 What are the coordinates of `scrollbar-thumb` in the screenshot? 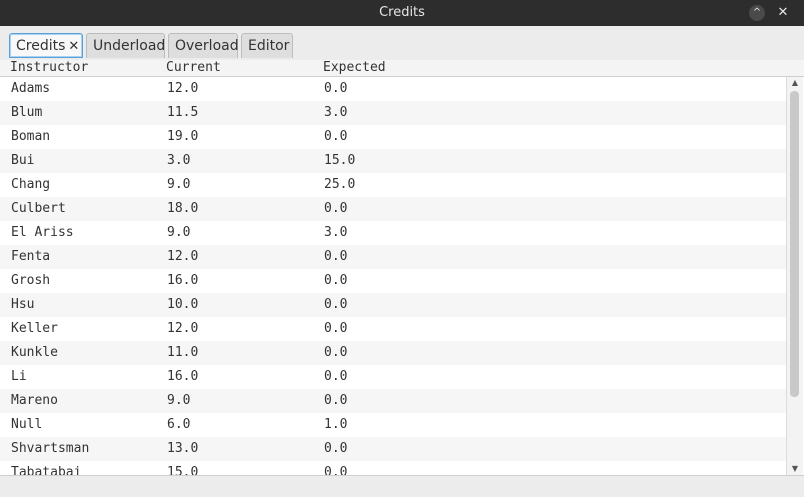 It's located at (794, 244).